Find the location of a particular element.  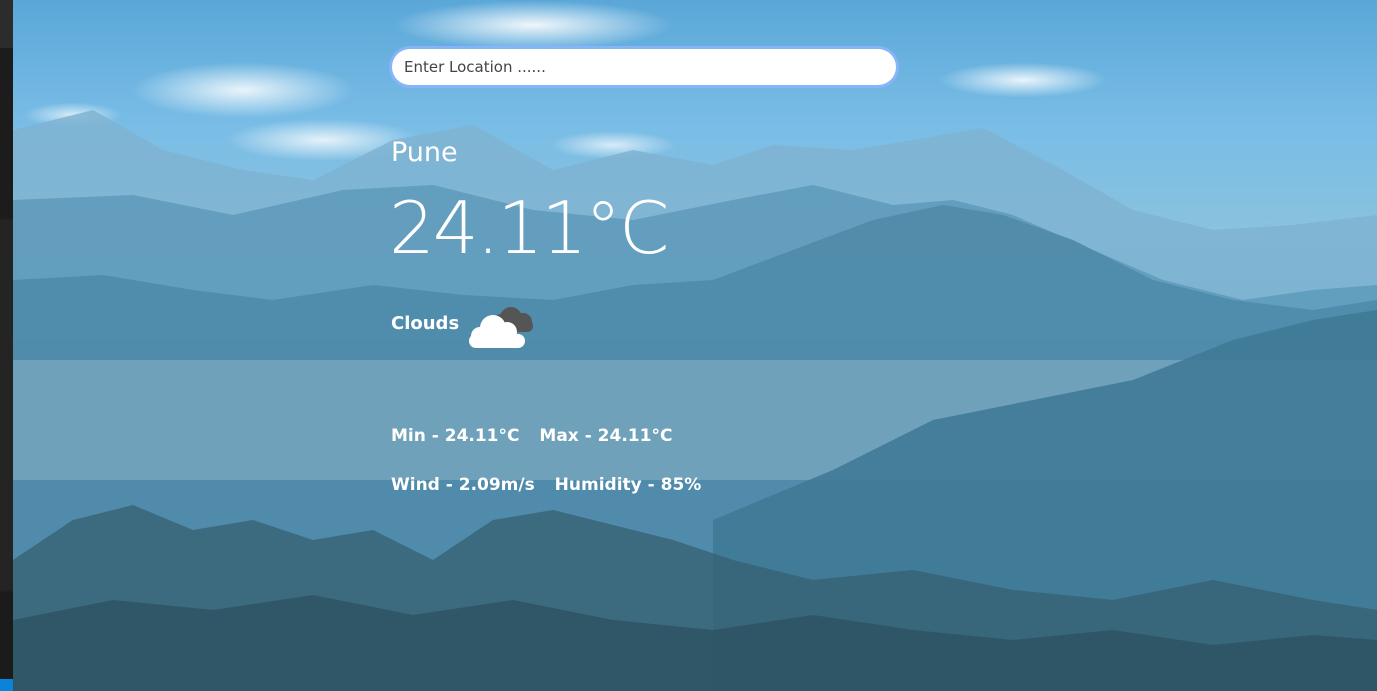

min-temperature: Min - 24.11°C is located at coordinates (455, 436).